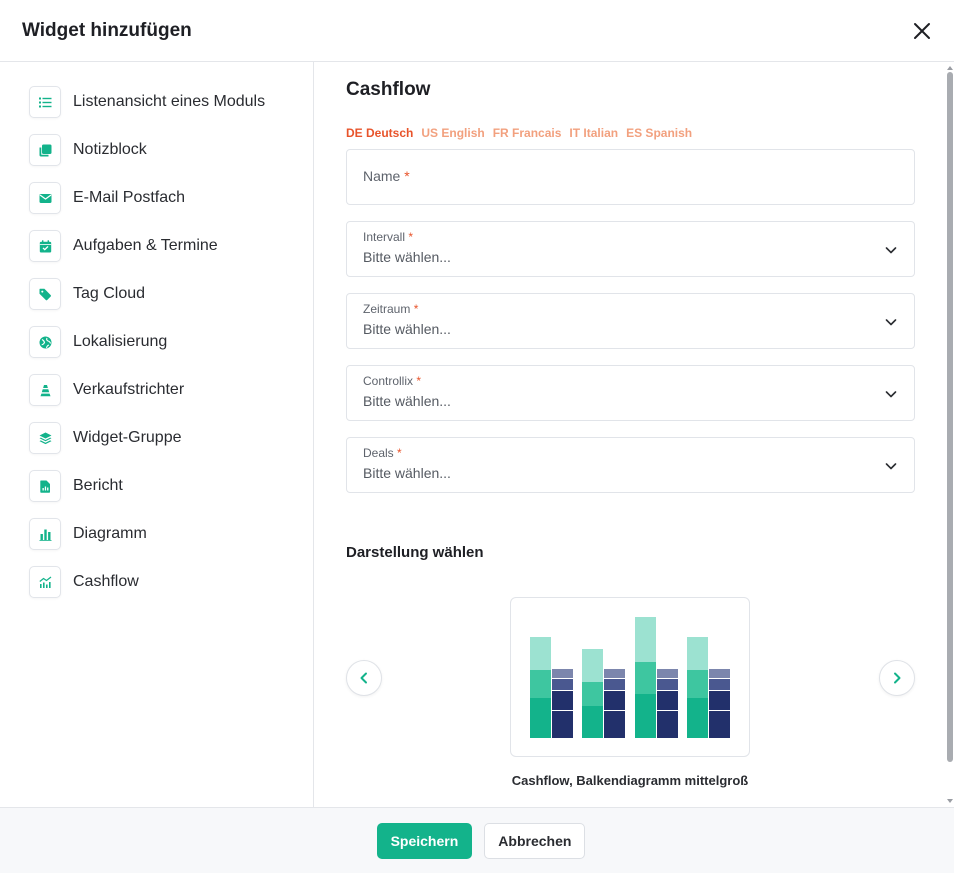 Image resolution: width=954 pixels, height=873 pixels. I want to click on globe-icon, so click(45, 342).